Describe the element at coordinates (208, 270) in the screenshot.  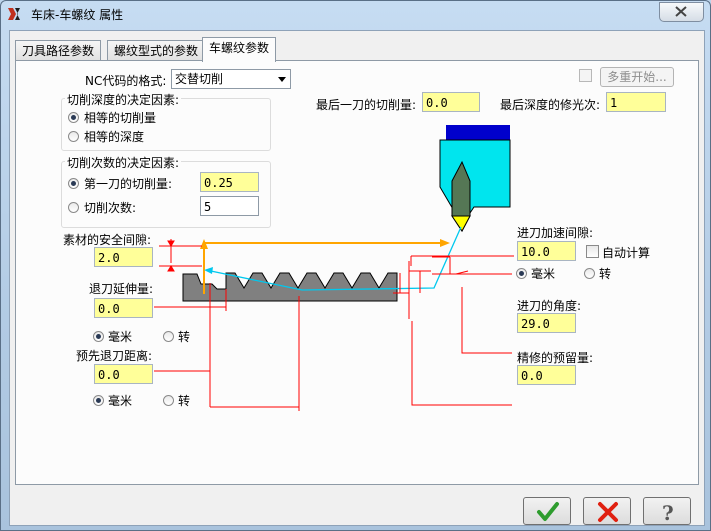
I see `feed-arrow` at that location.